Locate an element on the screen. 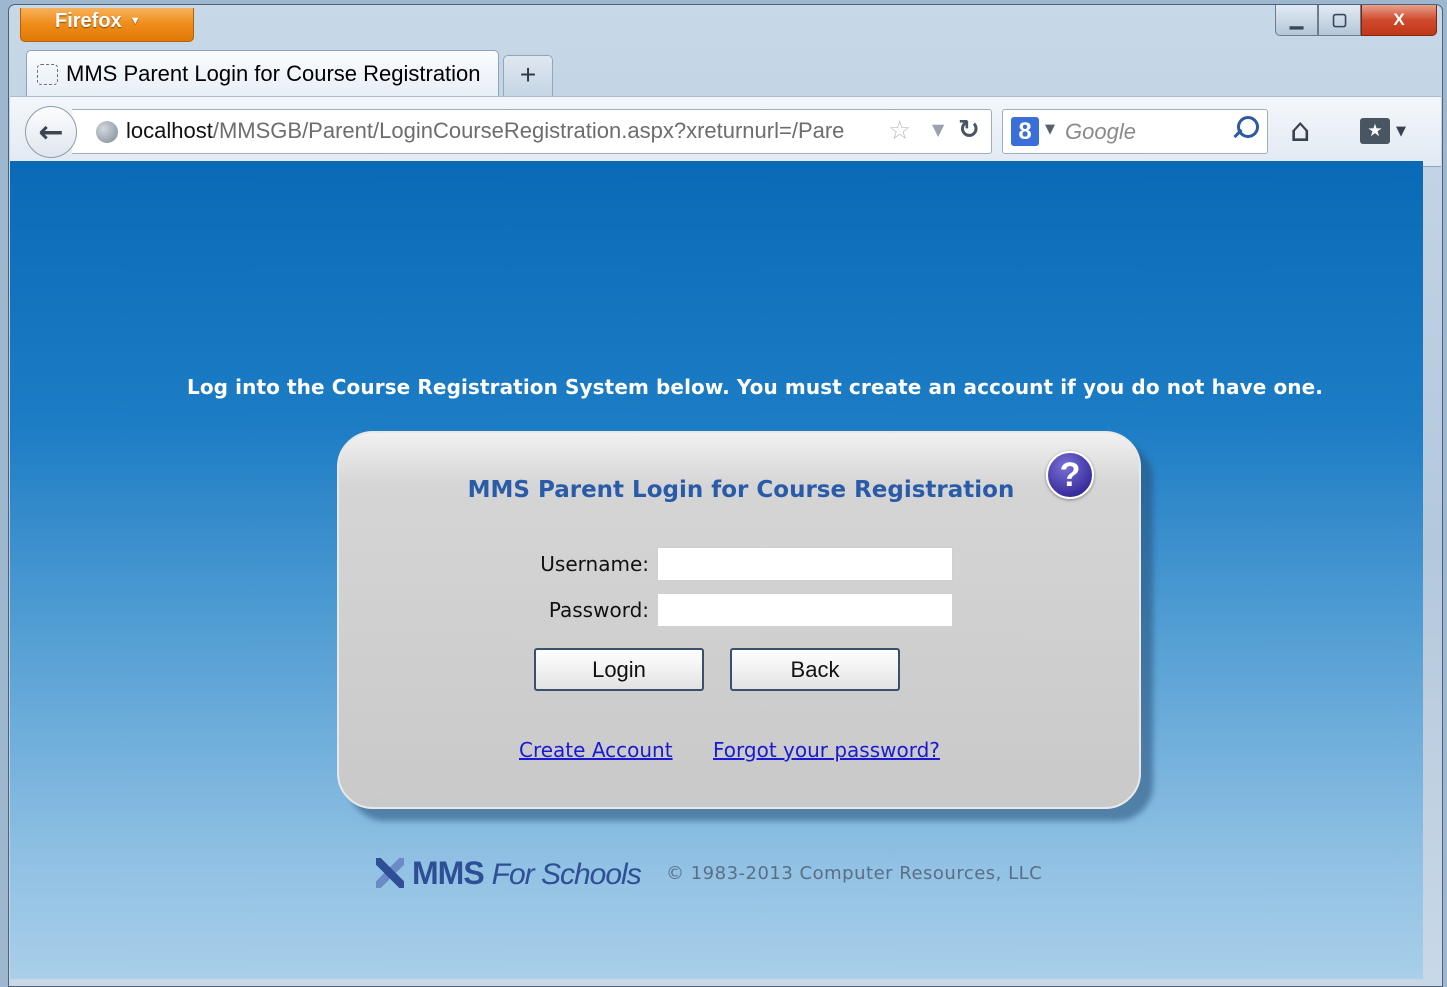  copyright-text: © 1983-2013 Computer Resources, LLC is located at coordinates (854, 873).